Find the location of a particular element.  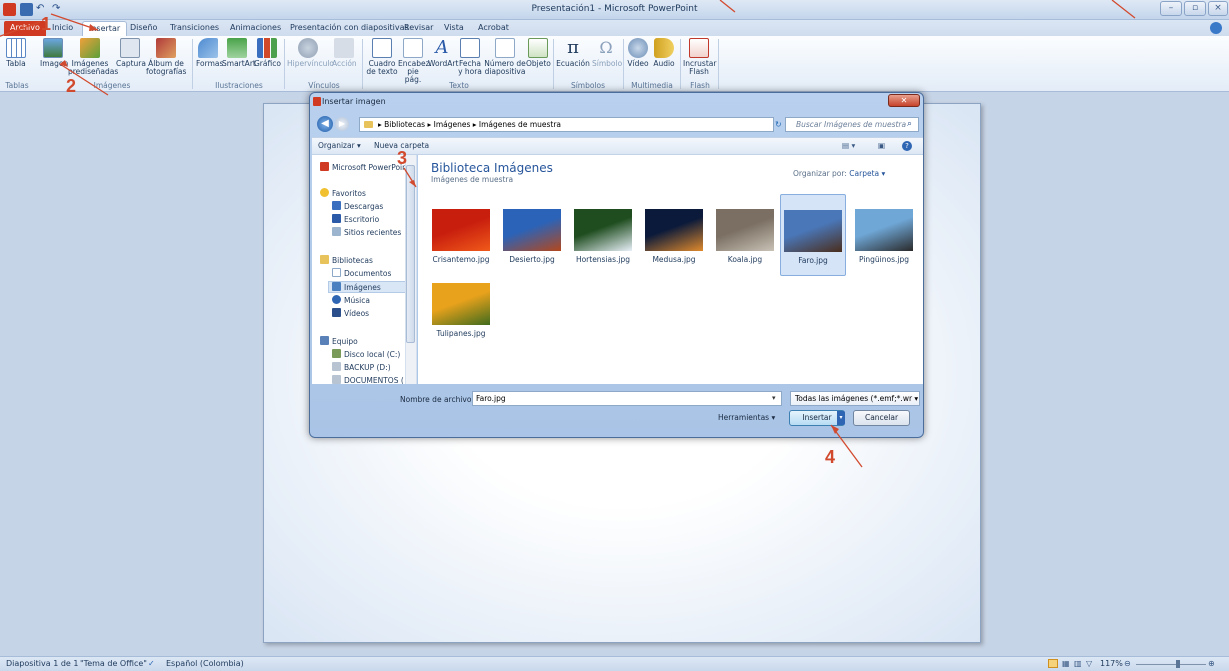

reading-view-icon: ▥ is located at coordinates (1078, 663).